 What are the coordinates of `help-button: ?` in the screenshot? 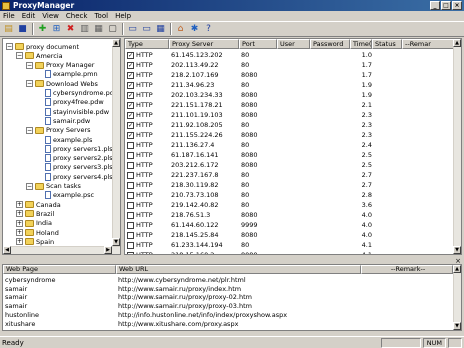 It's located at (208, 29).